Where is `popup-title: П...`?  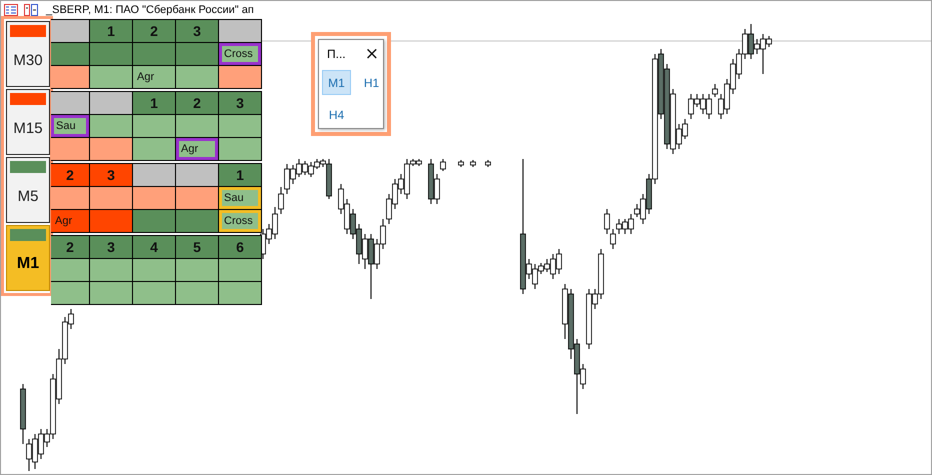 popup-title: П... is located at coordinates (336, 54).